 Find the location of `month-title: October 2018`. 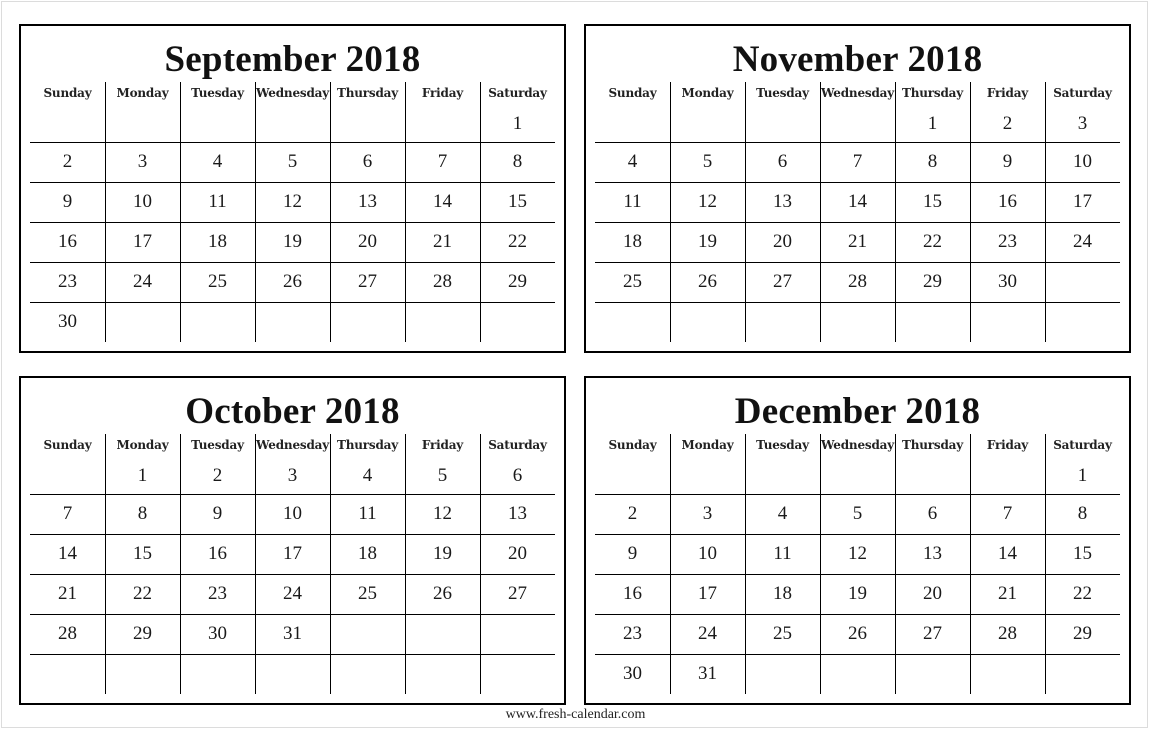

month-title: October 2018 is located at coordinates (292, 411).